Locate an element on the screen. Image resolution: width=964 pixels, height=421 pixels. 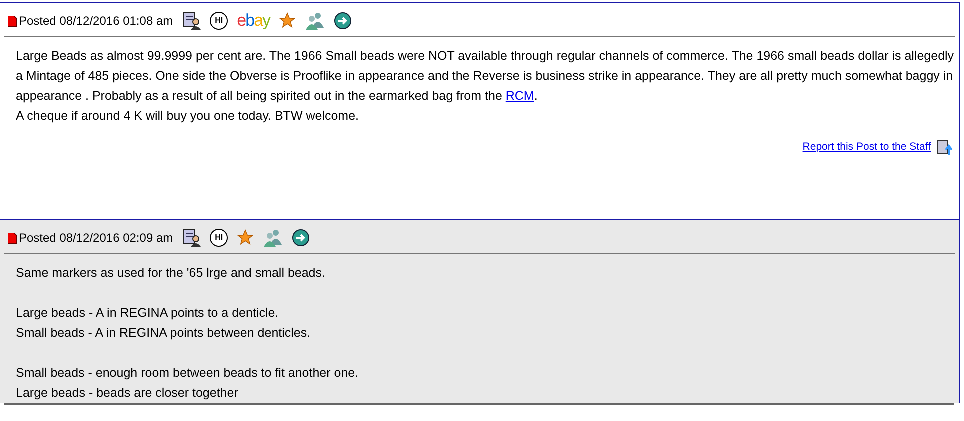
post-date: Posted 08/12/2016 01:08 am is located at coordinates (96, 21).